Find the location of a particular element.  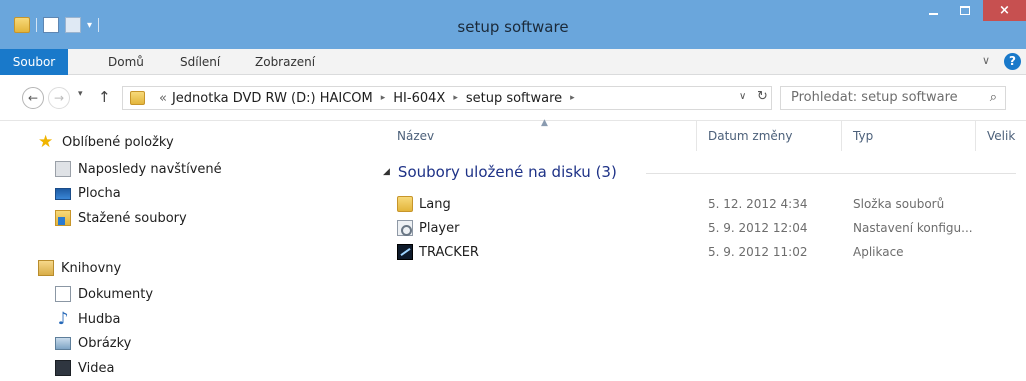

sidebar-item-music: ♪ Hudba is located at coordinates (88, 319).